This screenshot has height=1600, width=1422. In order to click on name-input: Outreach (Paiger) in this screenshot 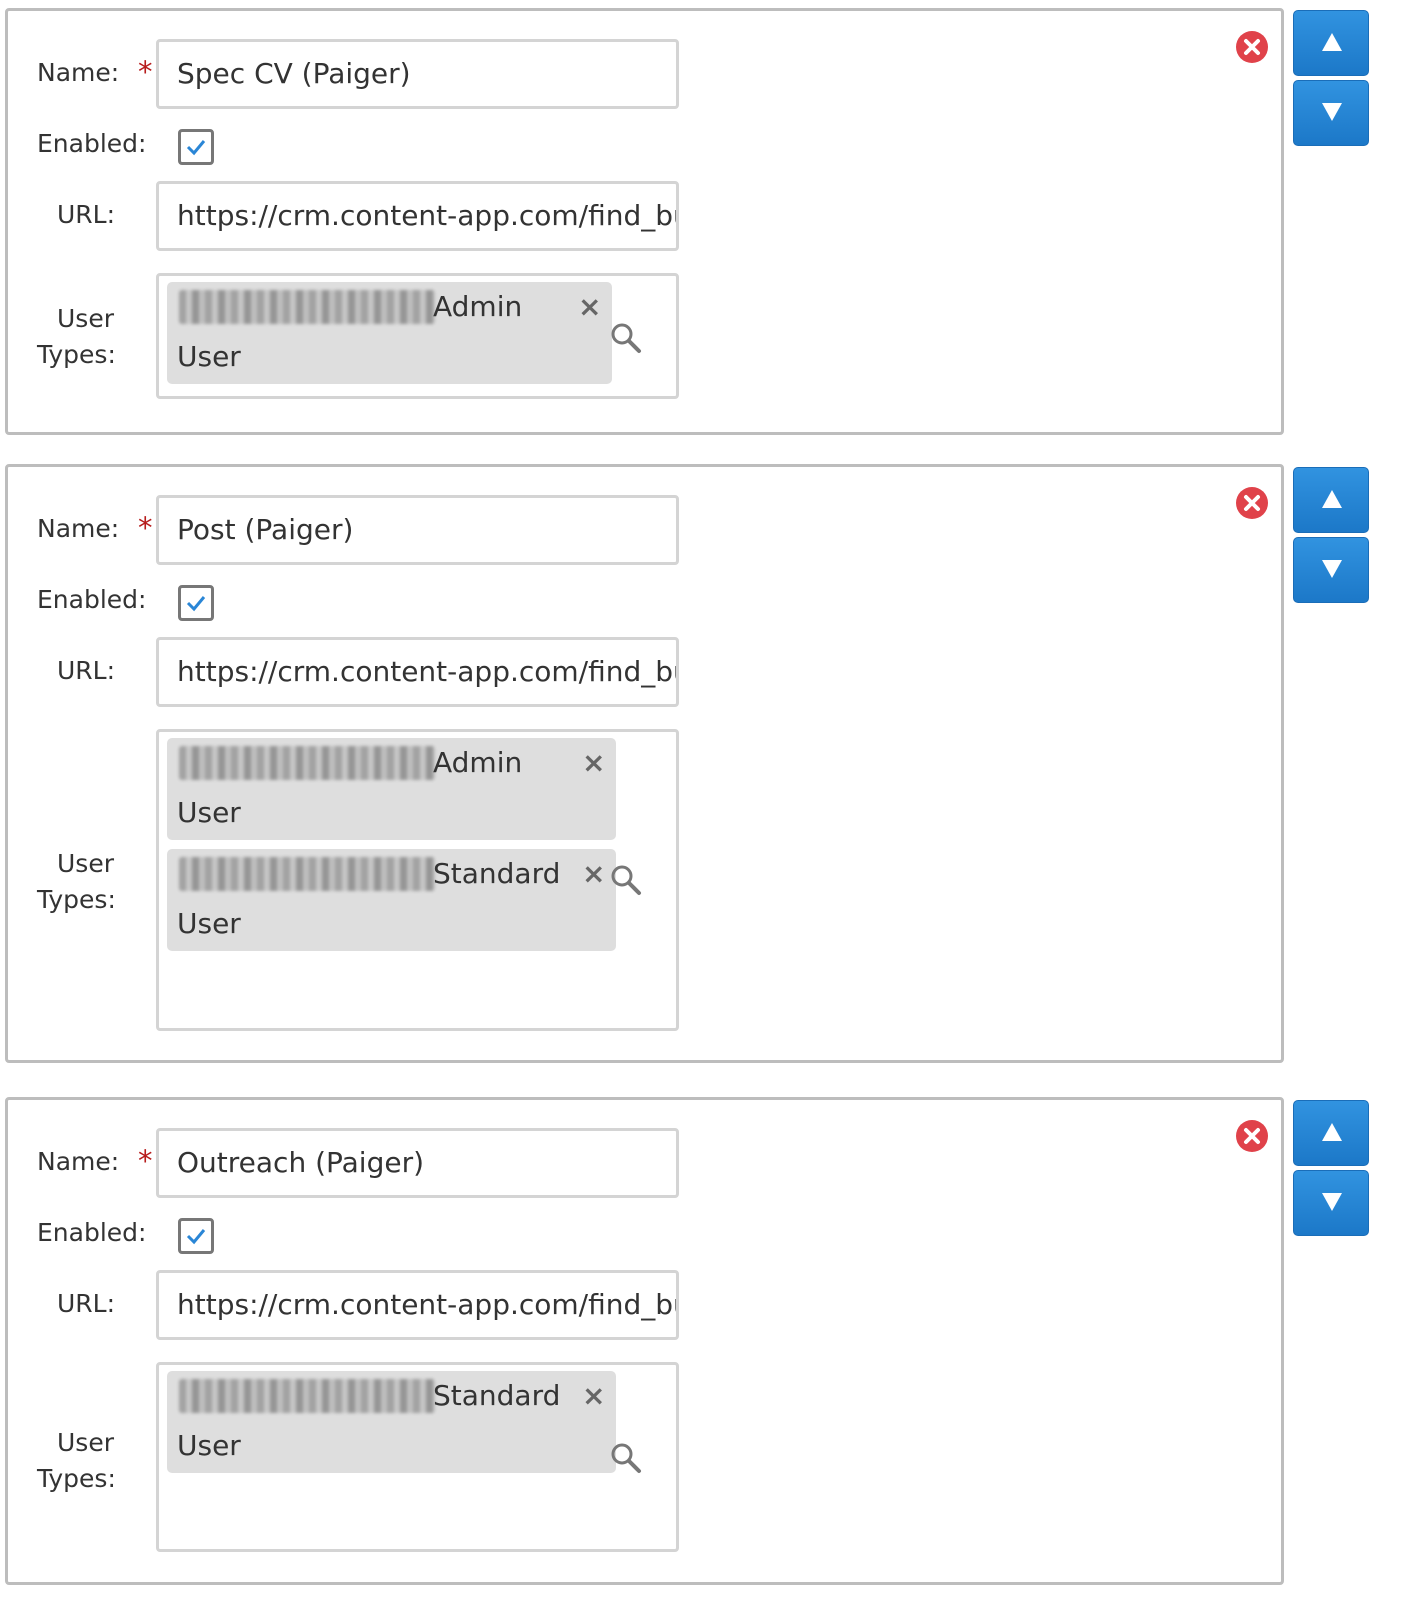, I will do `click(417, 1163)`.